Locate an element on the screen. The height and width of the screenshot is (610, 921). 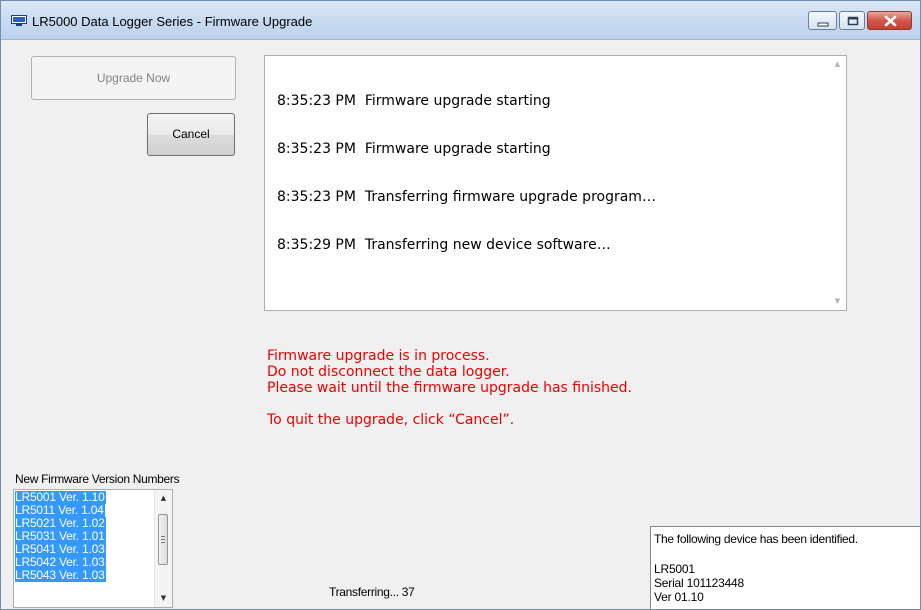
close-icon is located at coordinates (890, 21).